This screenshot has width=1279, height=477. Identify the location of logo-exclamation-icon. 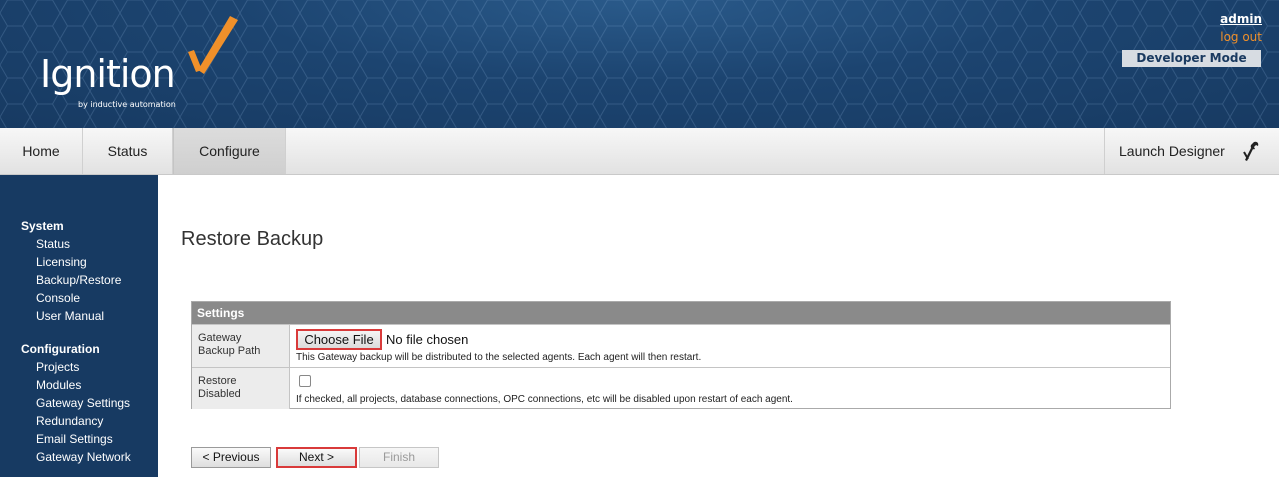
(213, 45).